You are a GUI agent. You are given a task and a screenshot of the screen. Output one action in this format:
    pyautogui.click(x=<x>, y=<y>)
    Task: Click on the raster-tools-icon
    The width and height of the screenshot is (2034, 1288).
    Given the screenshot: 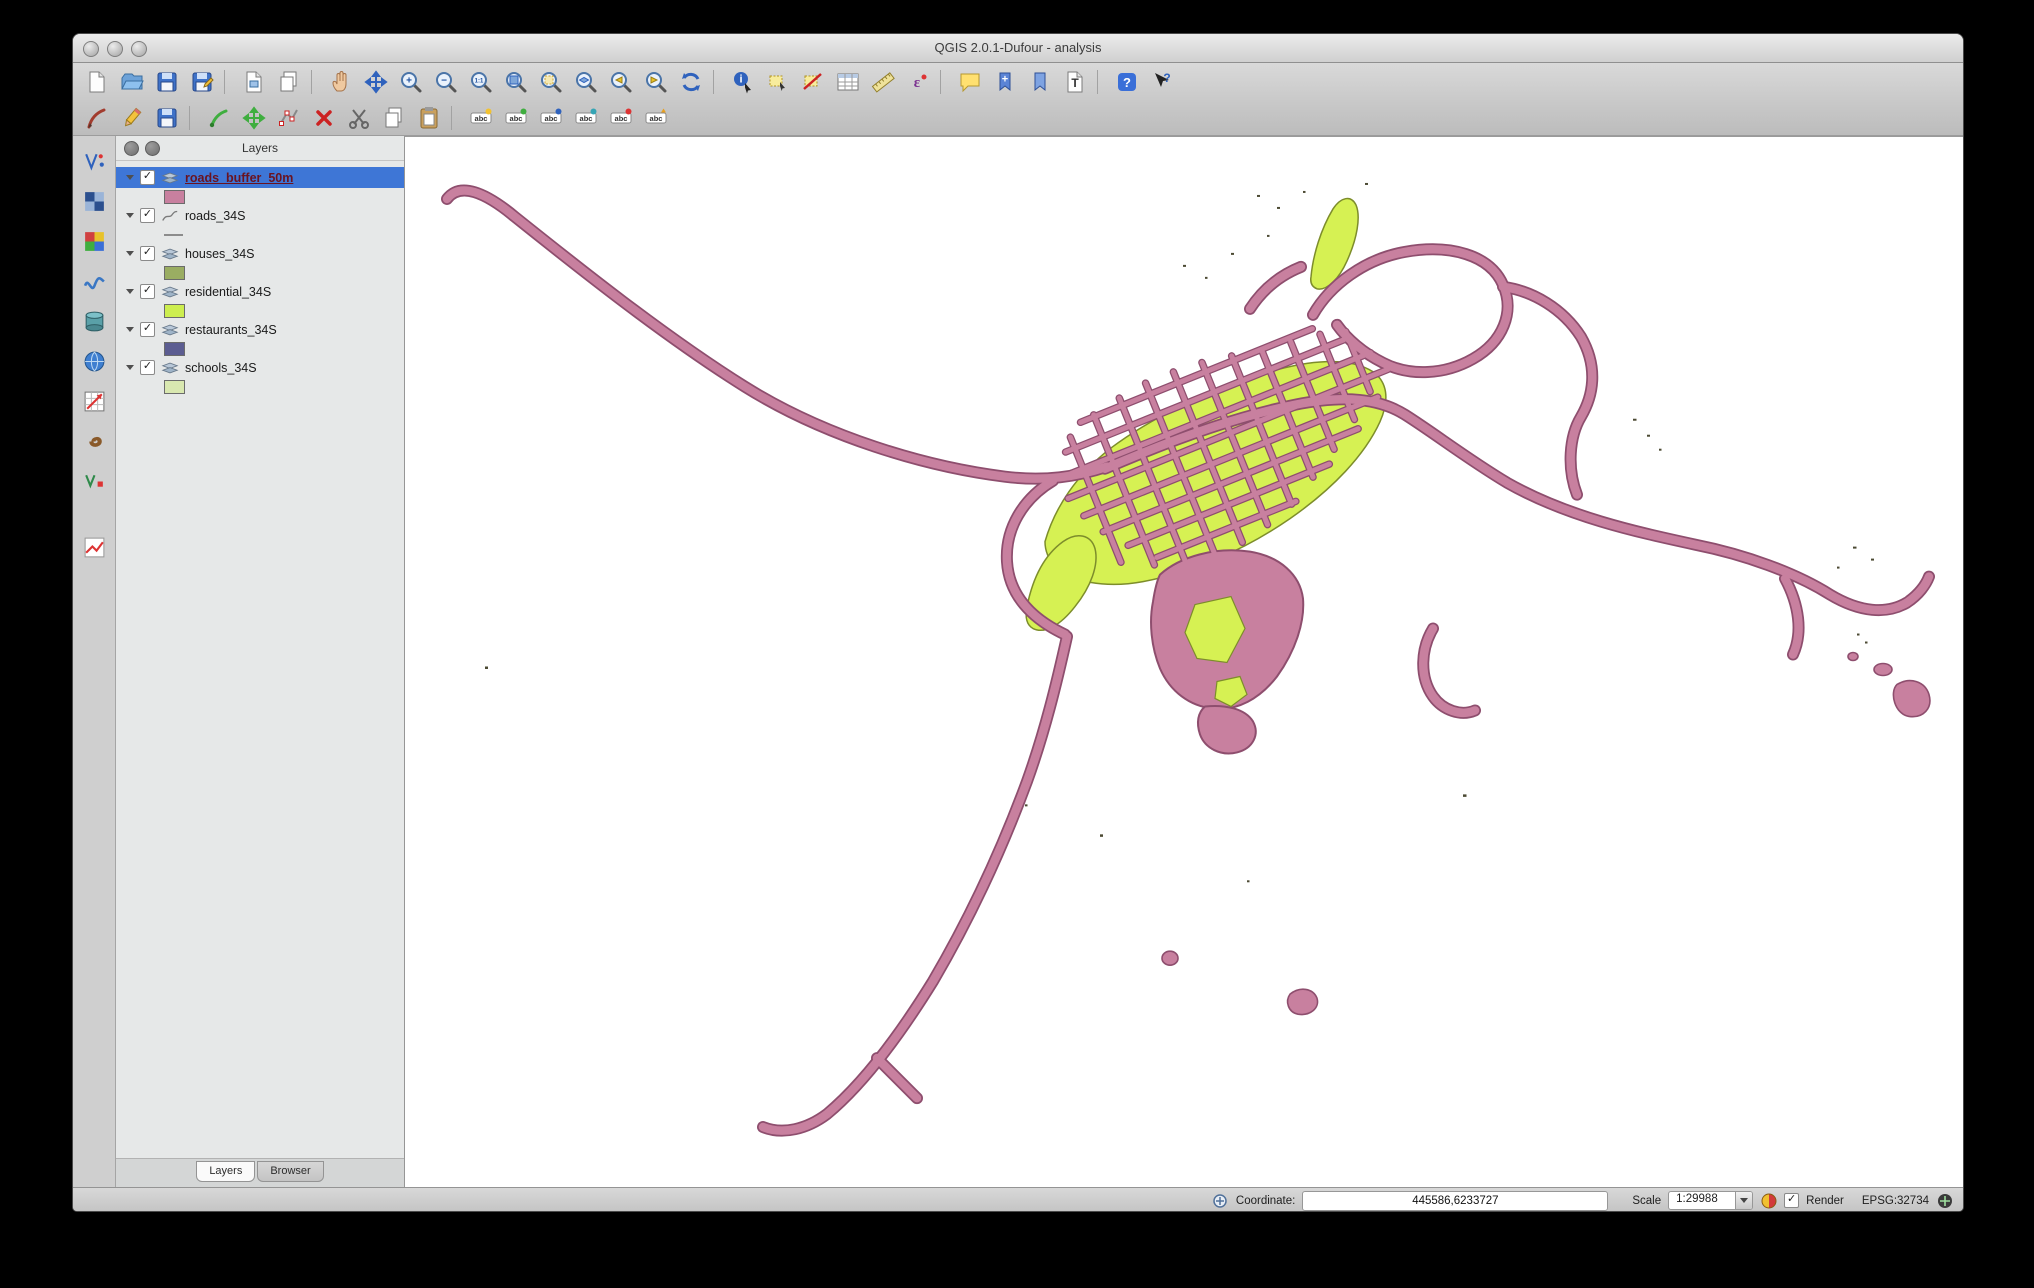 What is the action you would take?
    pyautogui.click(x=94, y=201)
    